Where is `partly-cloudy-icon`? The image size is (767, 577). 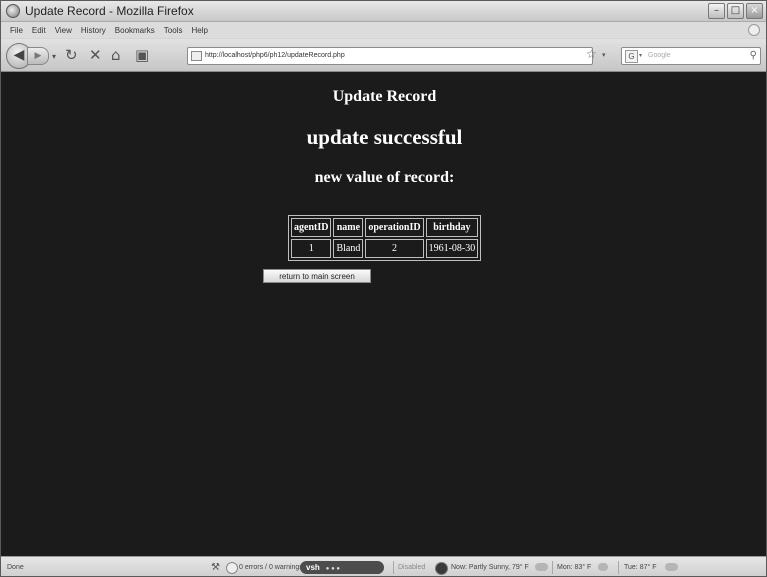 partly-cloudy-icon is located at coordinates (671, 567).